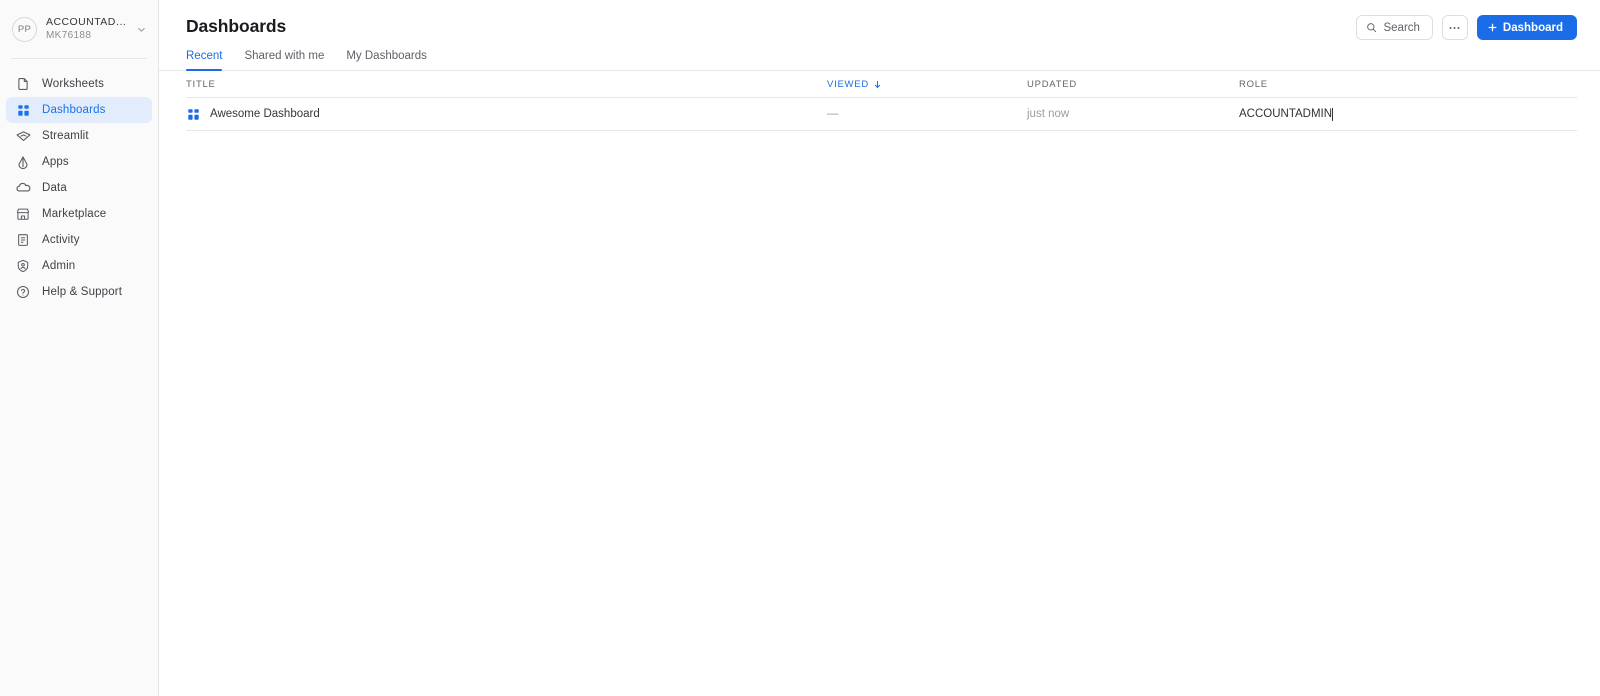 The width and height of the screenshot is (1600, 696). I want to click on account-org: MK76188, so click(69, 35).